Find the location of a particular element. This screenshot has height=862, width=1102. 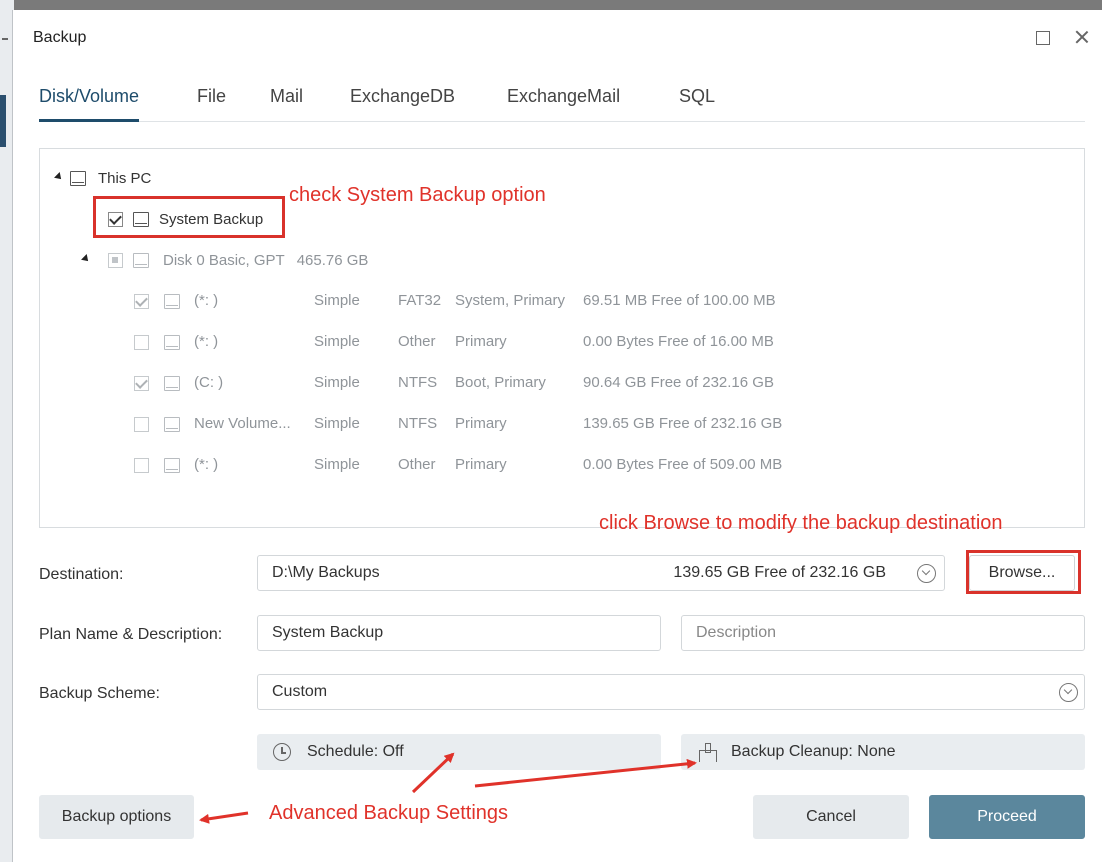

annotation-arrows is located at coordinates (448, 788).